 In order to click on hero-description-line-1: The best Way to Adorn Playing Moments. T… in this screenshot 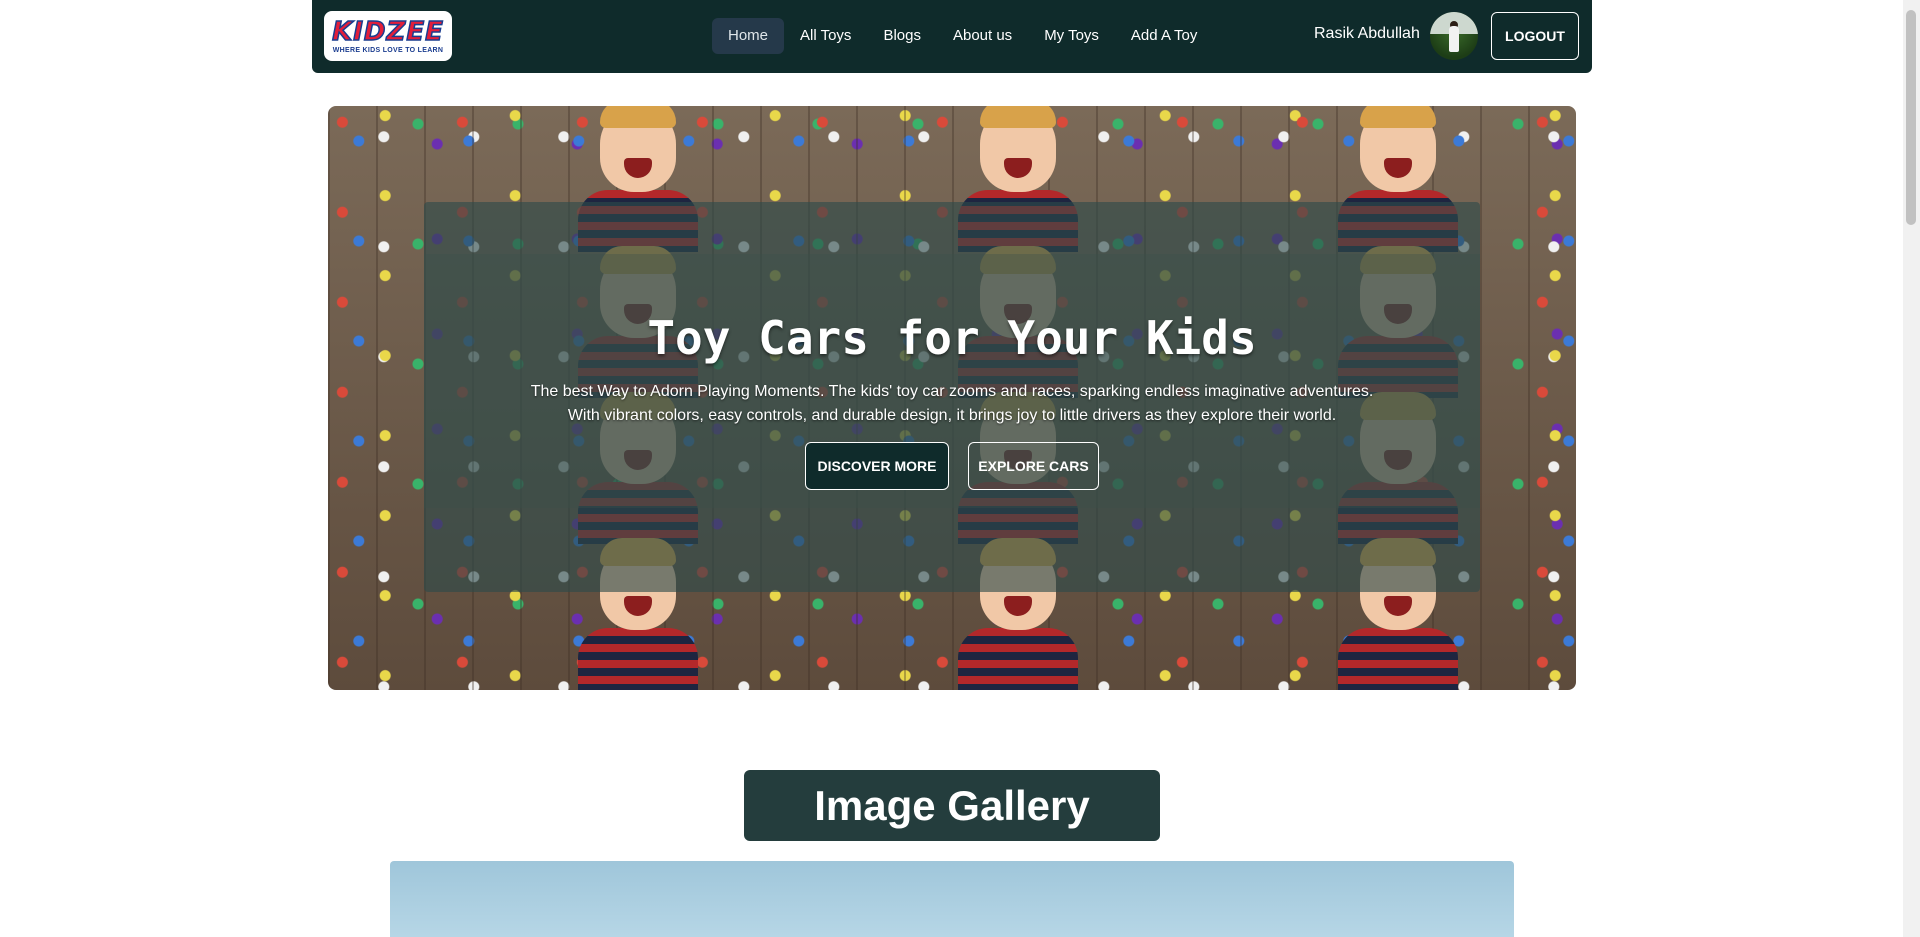, I will do `click(952, 391)`.